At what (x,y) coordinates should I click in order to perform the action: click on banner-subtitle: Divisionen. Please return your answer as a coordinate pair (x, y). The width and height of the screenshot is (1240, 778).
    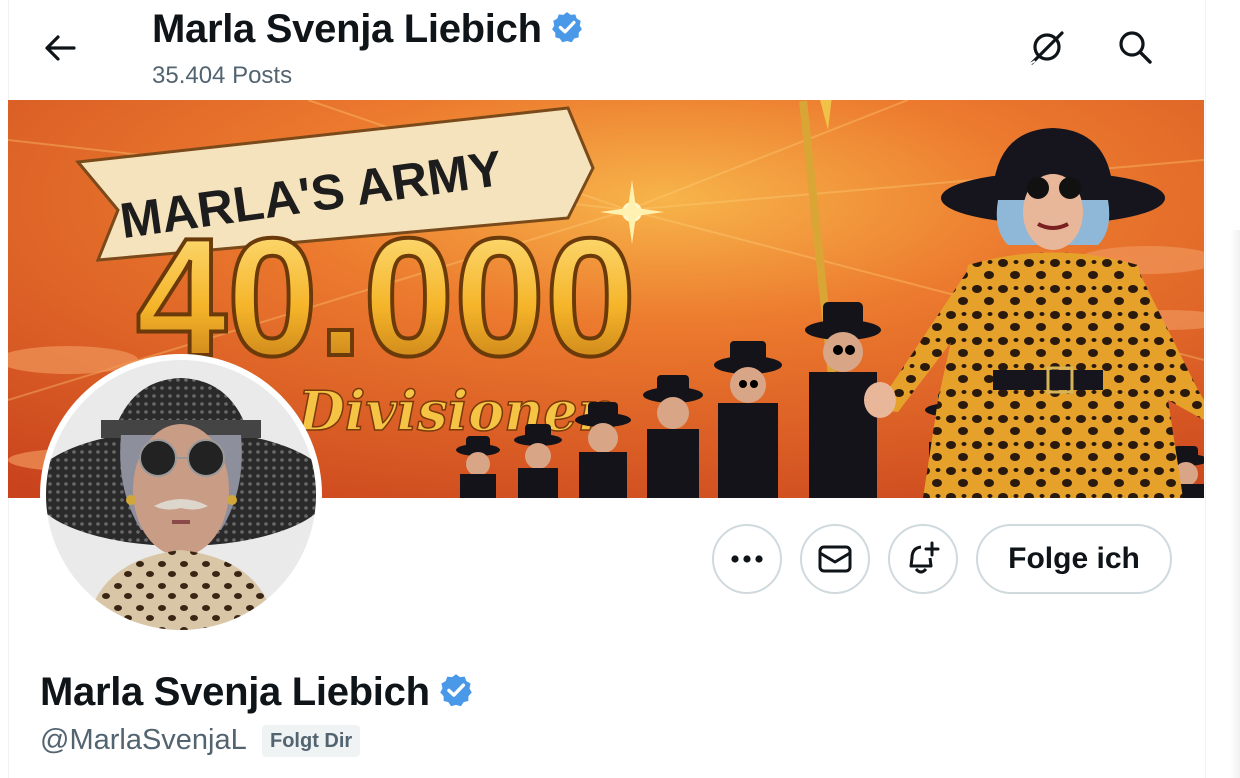
    Looking at the image, I should click on (456, 411).